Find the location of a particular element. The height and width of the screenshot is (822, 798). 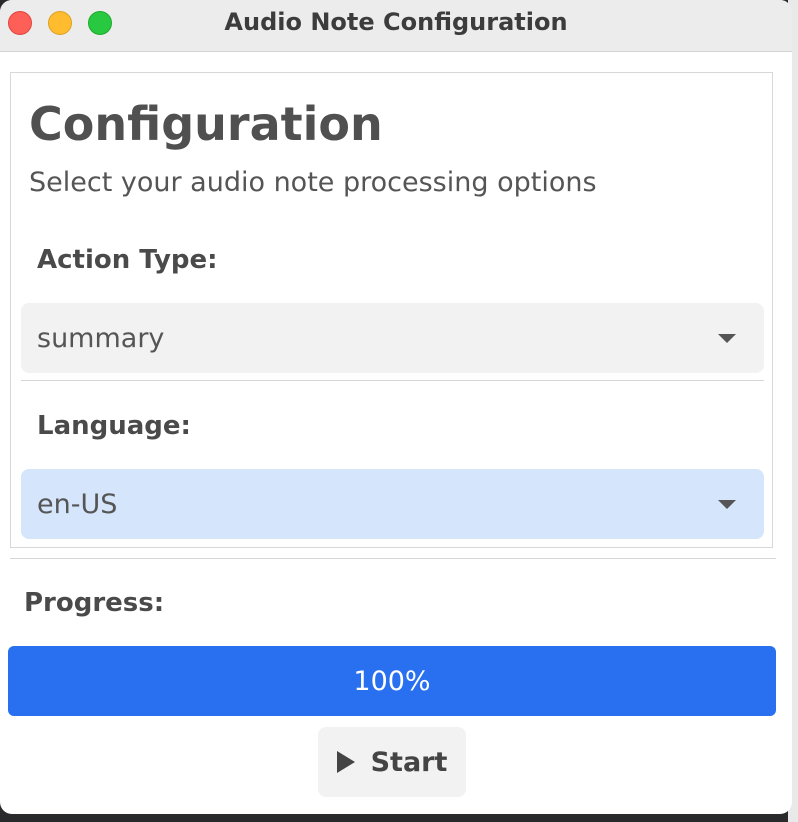

title-bar: Audio Note Configuration is located at coordinates (396, 26).